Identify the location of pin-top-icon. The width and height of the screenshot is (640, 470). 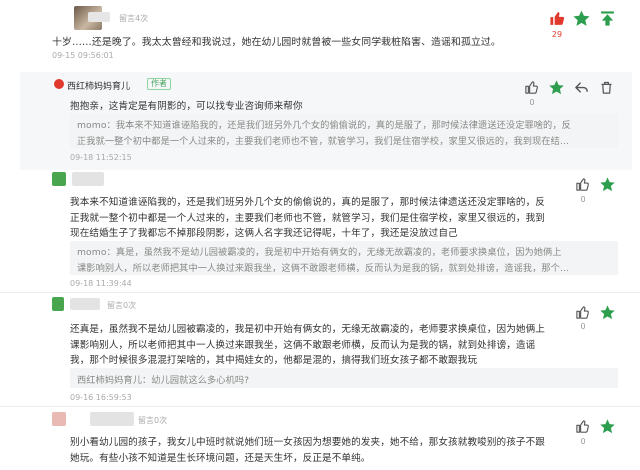
(607, 18).